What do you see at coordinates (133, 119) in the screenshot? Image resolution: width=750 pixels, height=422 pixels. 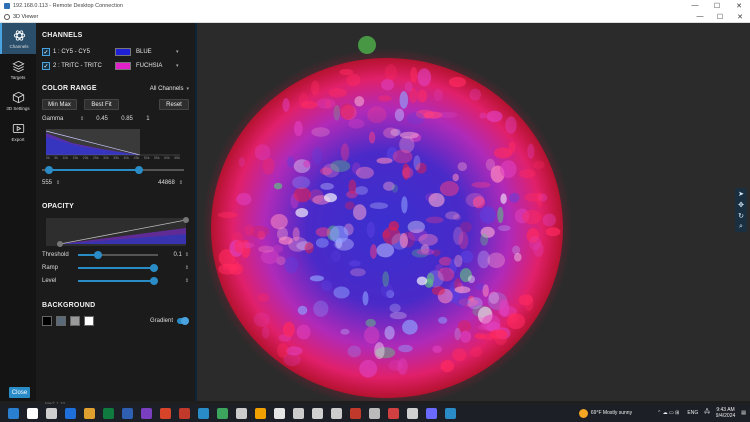 I see `gamma-value: 0.85` at bounding box center [133, 119].